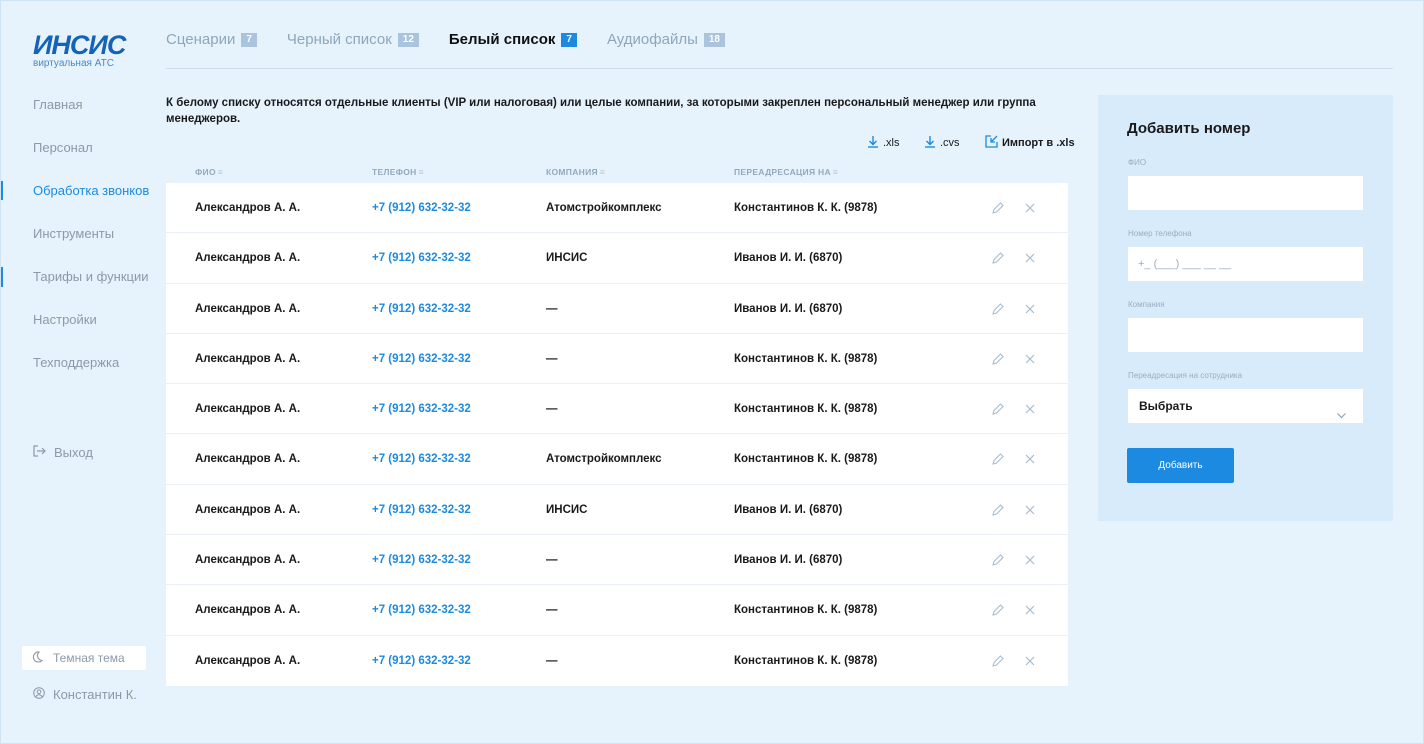 This screenshot has height=744, width=1424. What do you see at coordinates (89, 658) in the screenshot?
I see `dark-theme-label: Темная тема` at bounding box center [89, 658].